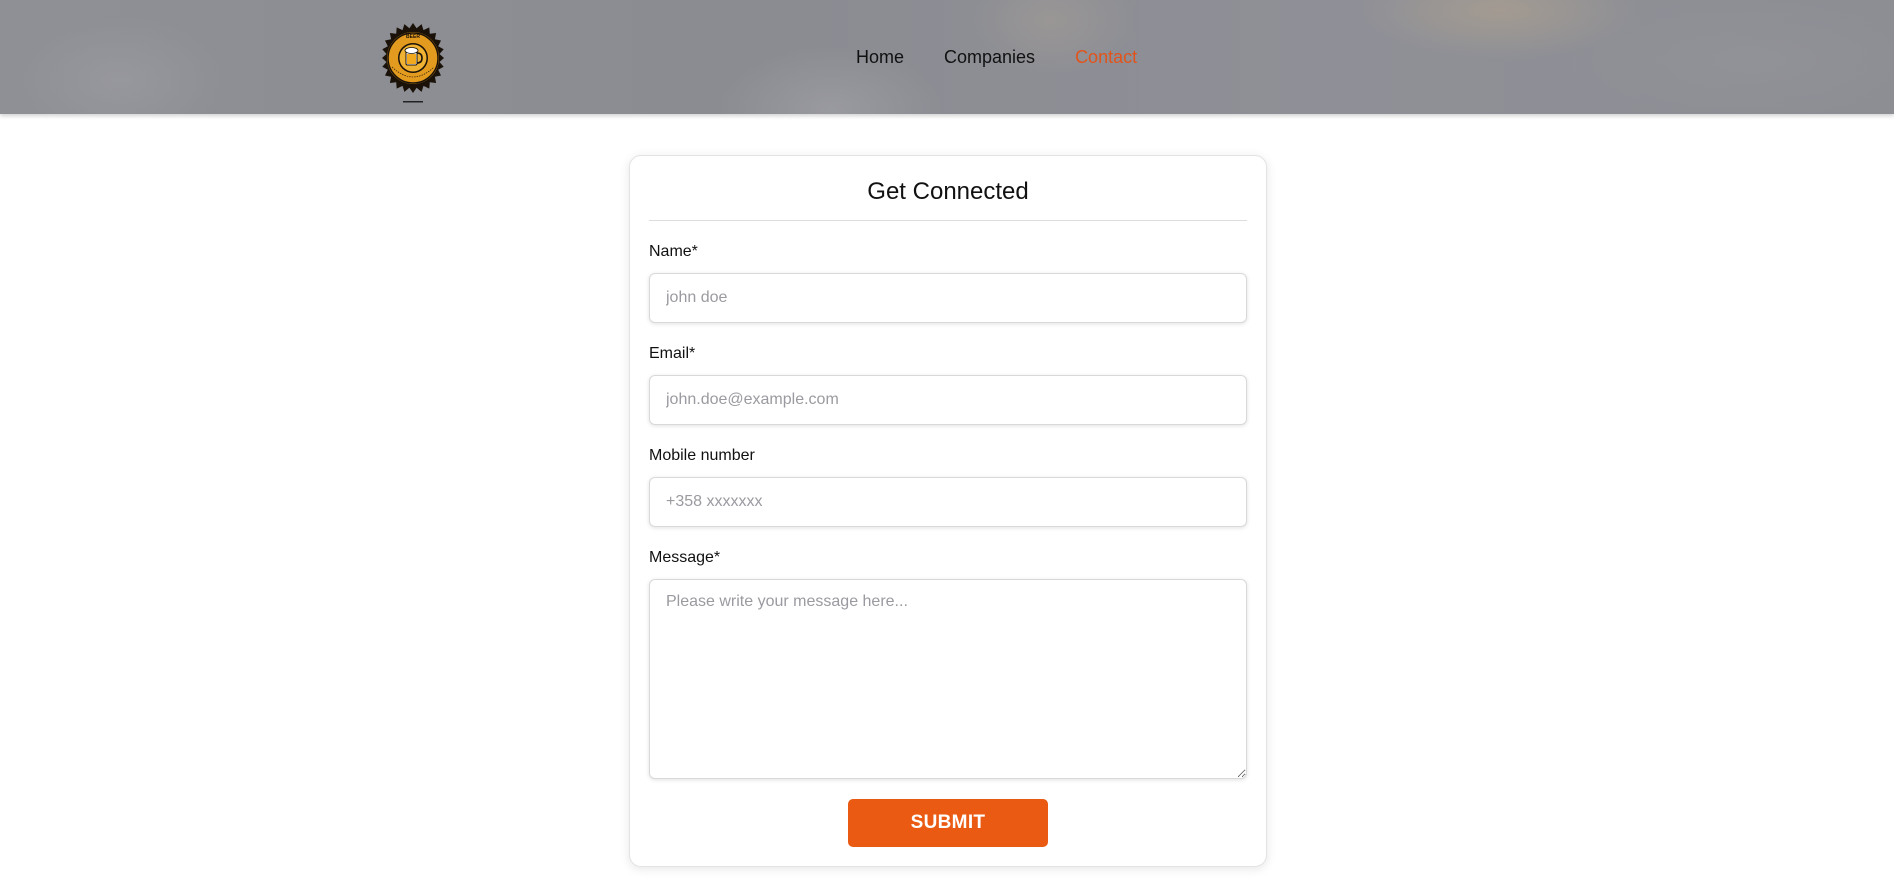  Describe the element at coordinates (948, 298) in the screenshot. I see `name-input` at that location.